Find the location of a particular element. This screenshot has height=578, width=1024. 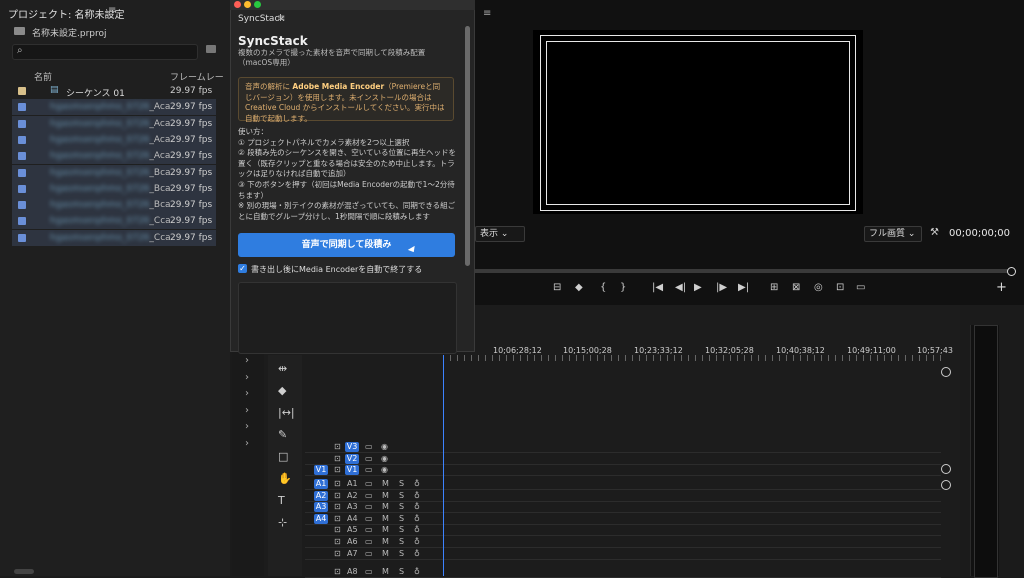

program-scrubber is located at coordinates (742, 271).